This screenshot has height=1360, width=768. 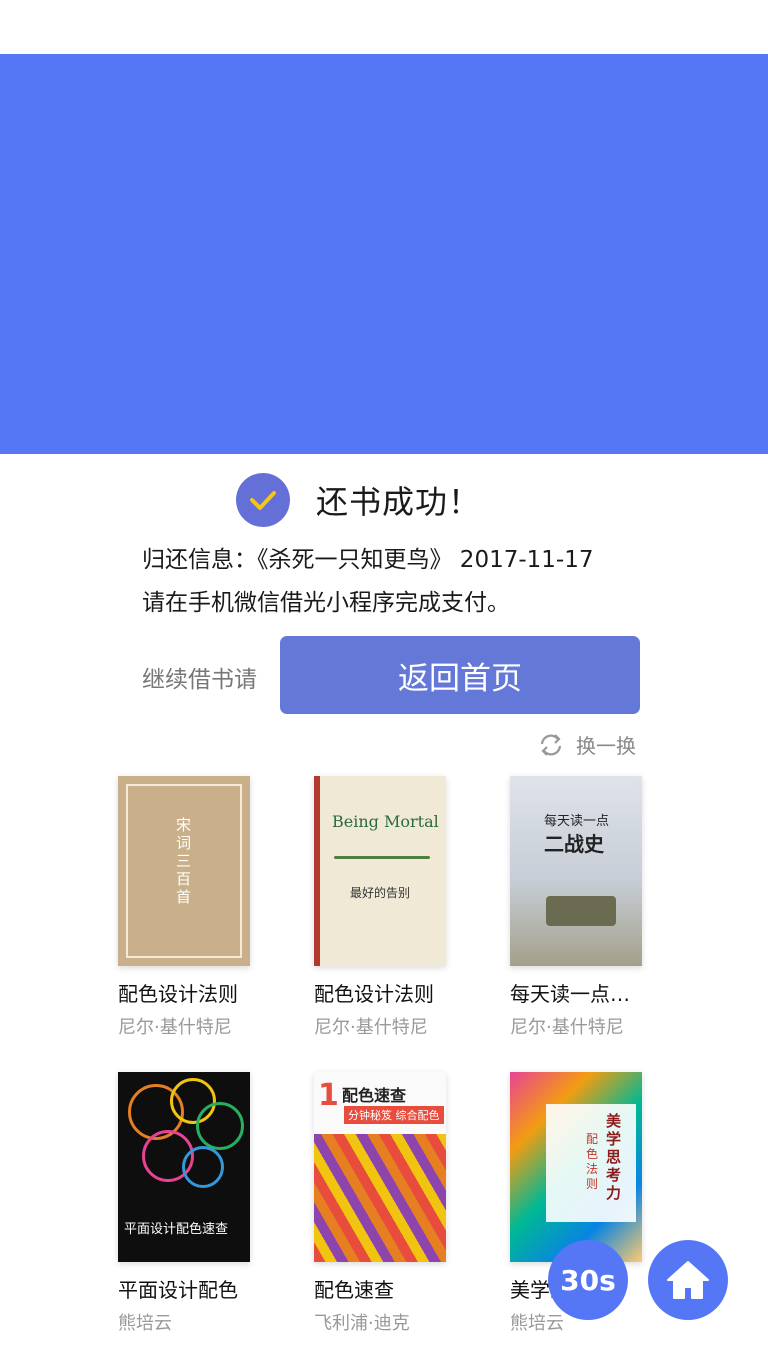 I want to click on book-card: 宋词三百首 配色设计法则 尼尔·基什特尼, so click(x=193, y=907).